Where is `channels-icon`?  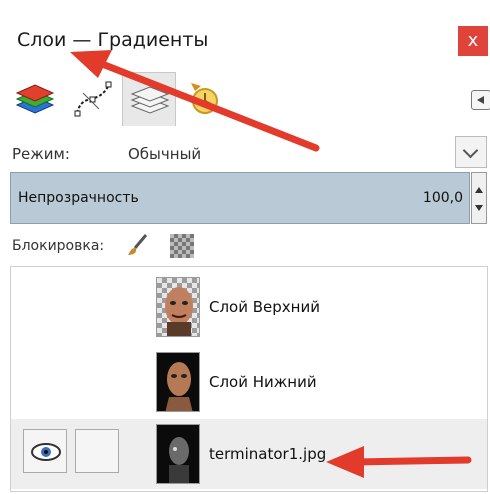 channels-icon is located at coordinates (150, 100).